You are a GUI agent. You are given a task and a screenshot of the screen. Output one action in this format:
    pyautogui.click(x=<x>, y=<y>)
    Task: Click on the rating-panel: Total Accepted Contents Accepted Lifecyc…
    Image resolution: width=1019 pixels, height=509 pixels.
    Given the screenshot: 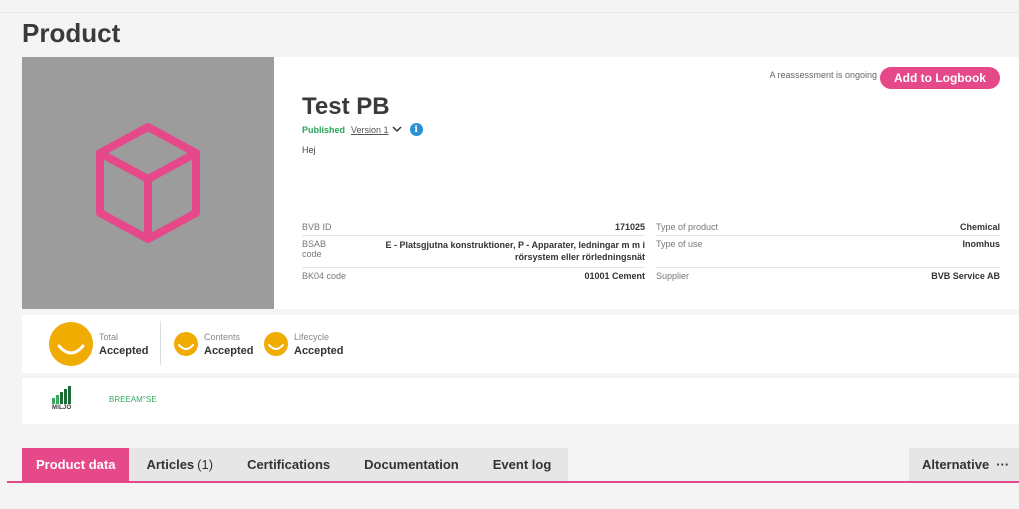 What is the action you would take?
    pyautogui.click(x=520, y=344)
    